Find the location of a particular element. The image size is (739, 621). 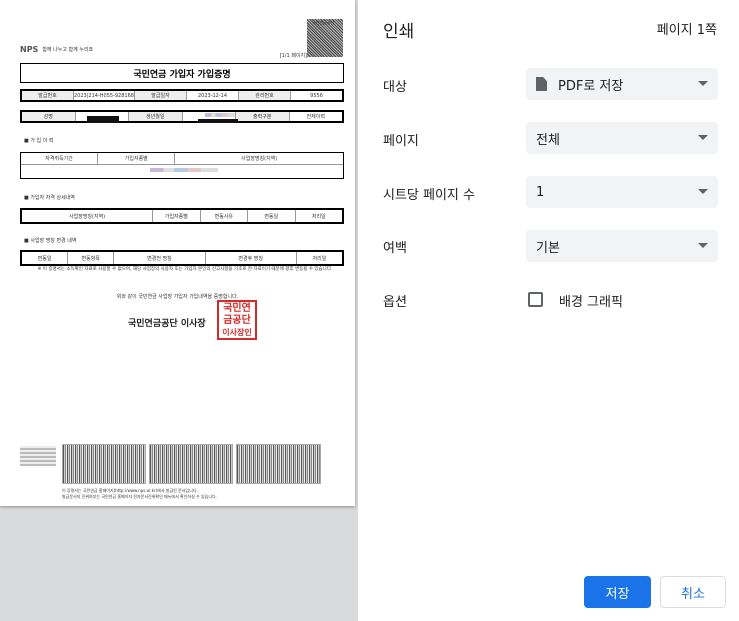

info-cell: 2023-12-14 is located at coordinates (213, 95).